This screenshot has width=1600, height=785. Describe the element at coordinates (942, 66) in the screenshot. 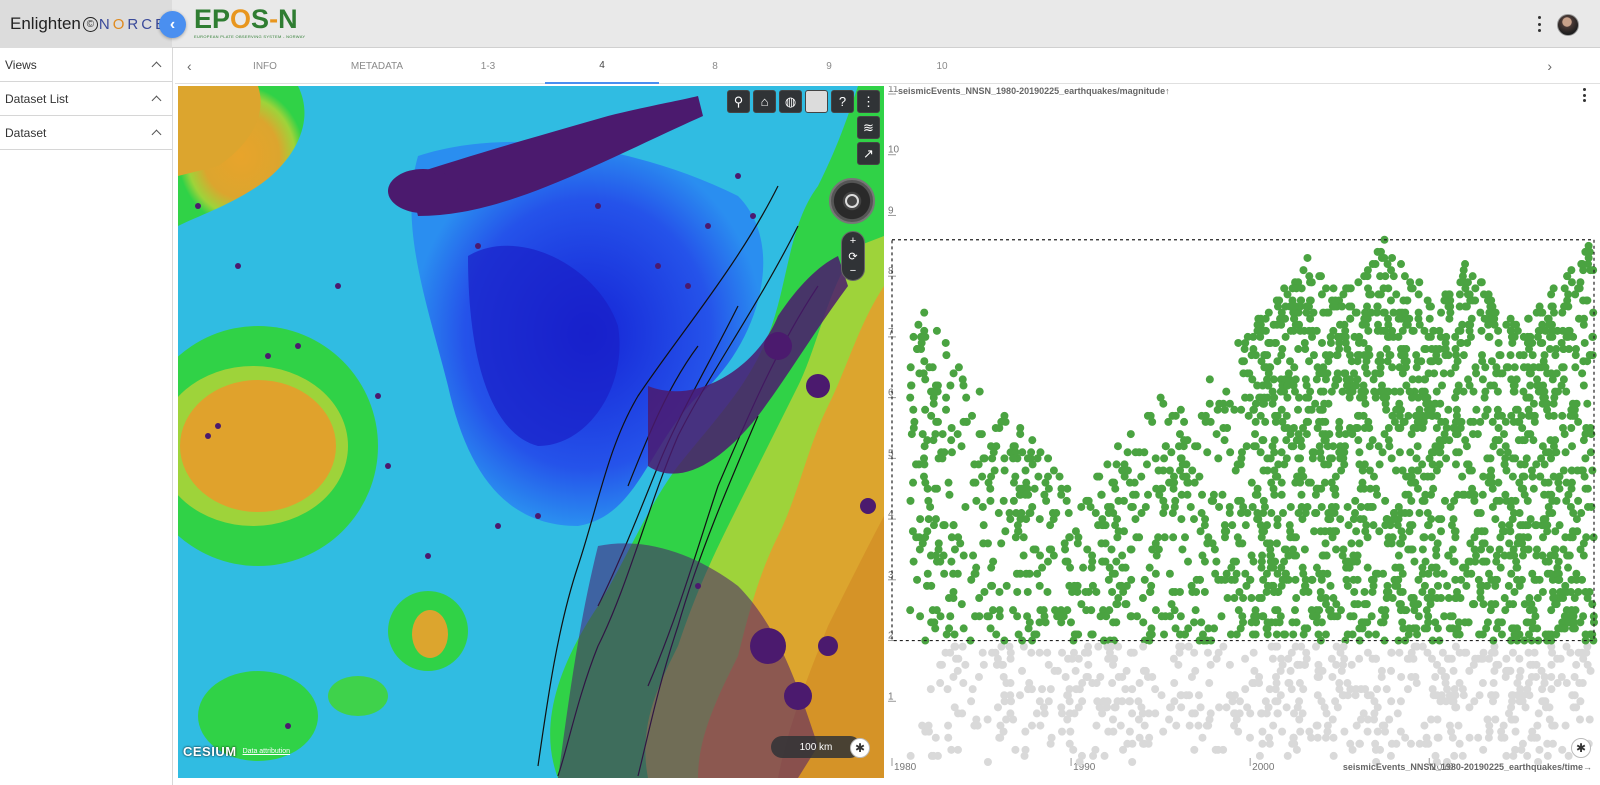

I see `tab-10: 10` at that location.